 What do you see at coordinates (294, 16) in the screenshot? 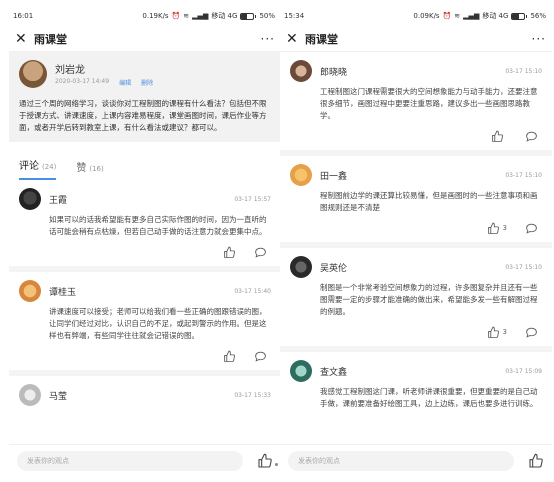
I see `status-time: 15:34` at bounding box center [294, 16].